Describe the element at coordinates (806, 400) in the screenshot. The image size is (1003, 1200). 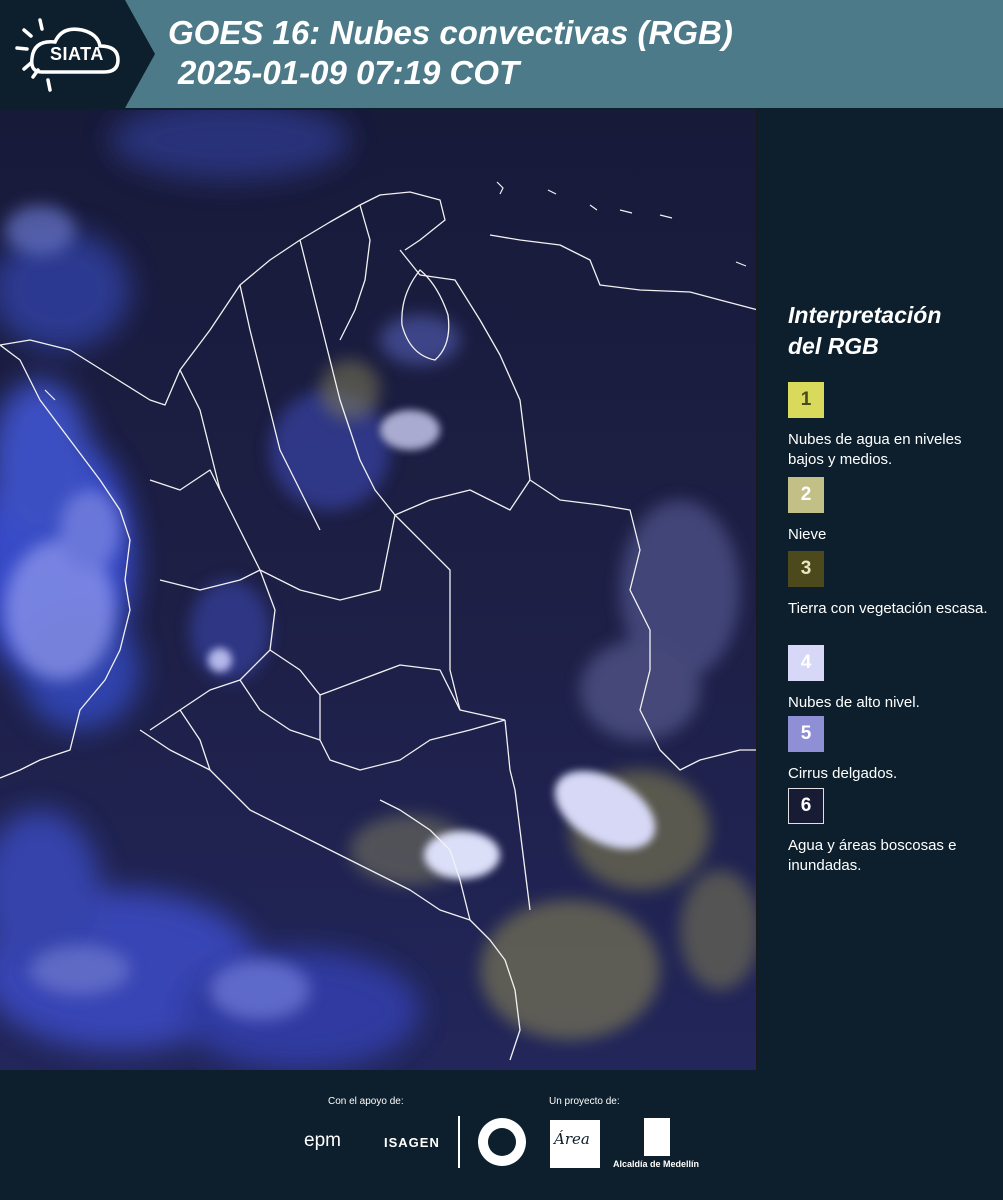
I see `legend-swatch-1: 1` at that location.